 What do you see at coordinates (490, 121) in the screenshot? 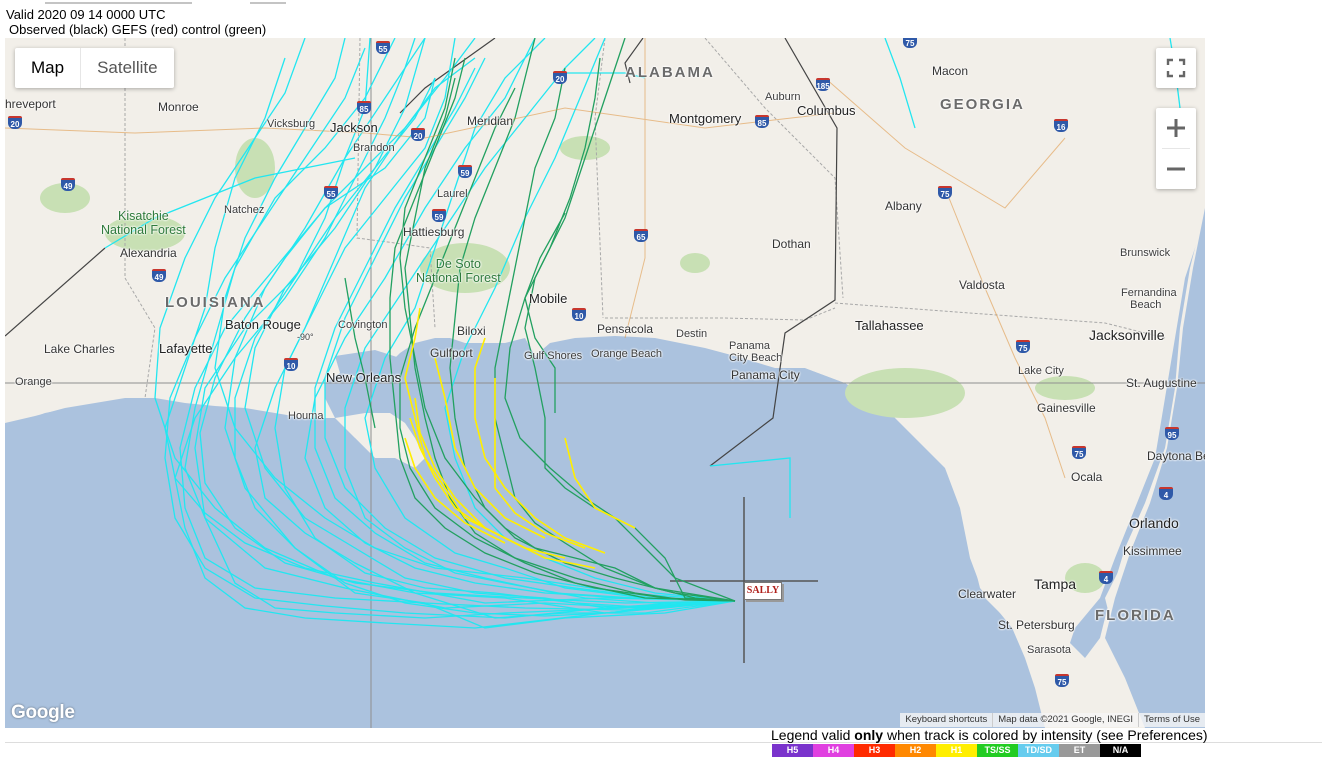
I see `label-meridian: Meridian` at bounding box center [490, 121].